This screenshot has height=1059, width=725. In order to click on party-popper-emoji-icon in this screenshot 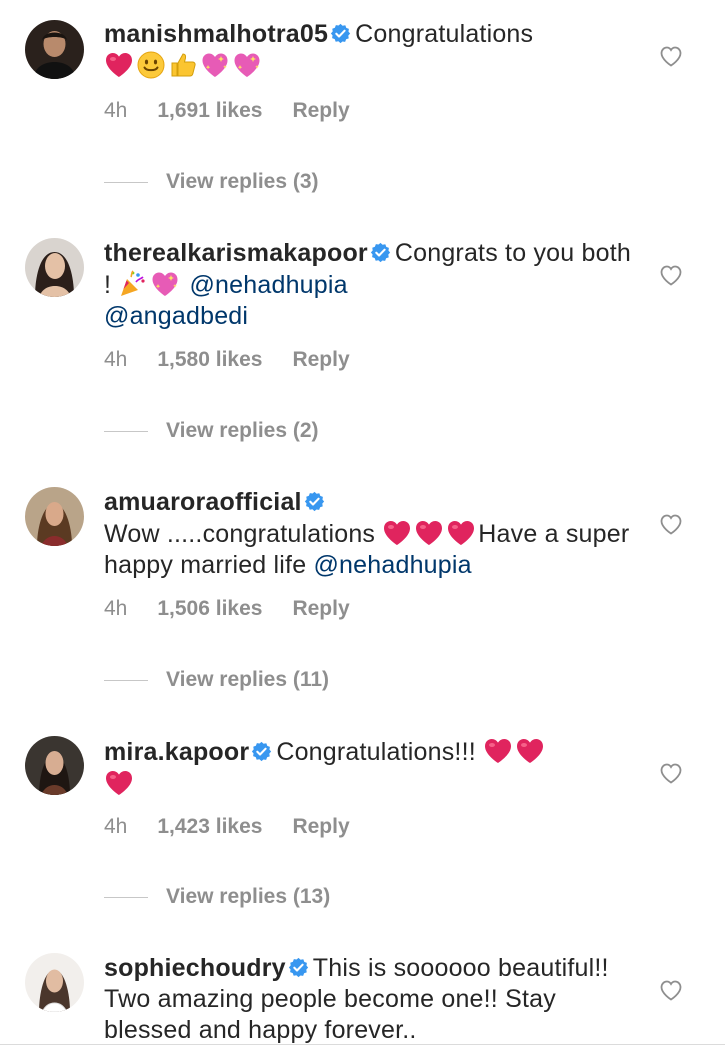, I will do `click(133, 284)`.